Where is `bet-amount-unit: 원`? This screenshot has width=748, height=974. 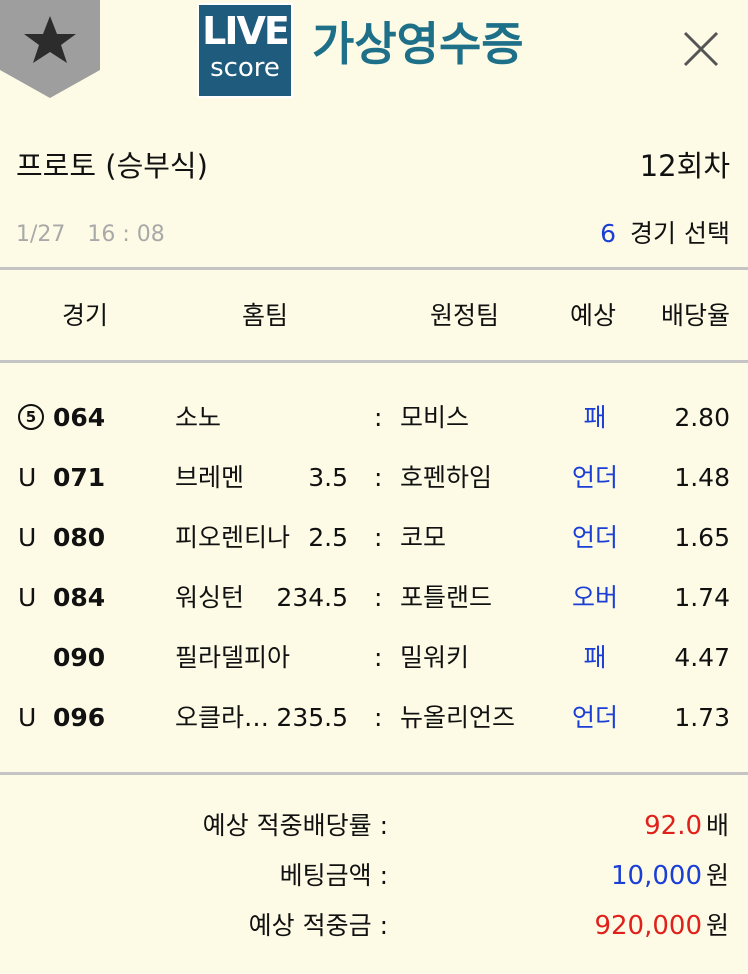
bet-amount-unit: 원 is located at coordinates (718, 875).